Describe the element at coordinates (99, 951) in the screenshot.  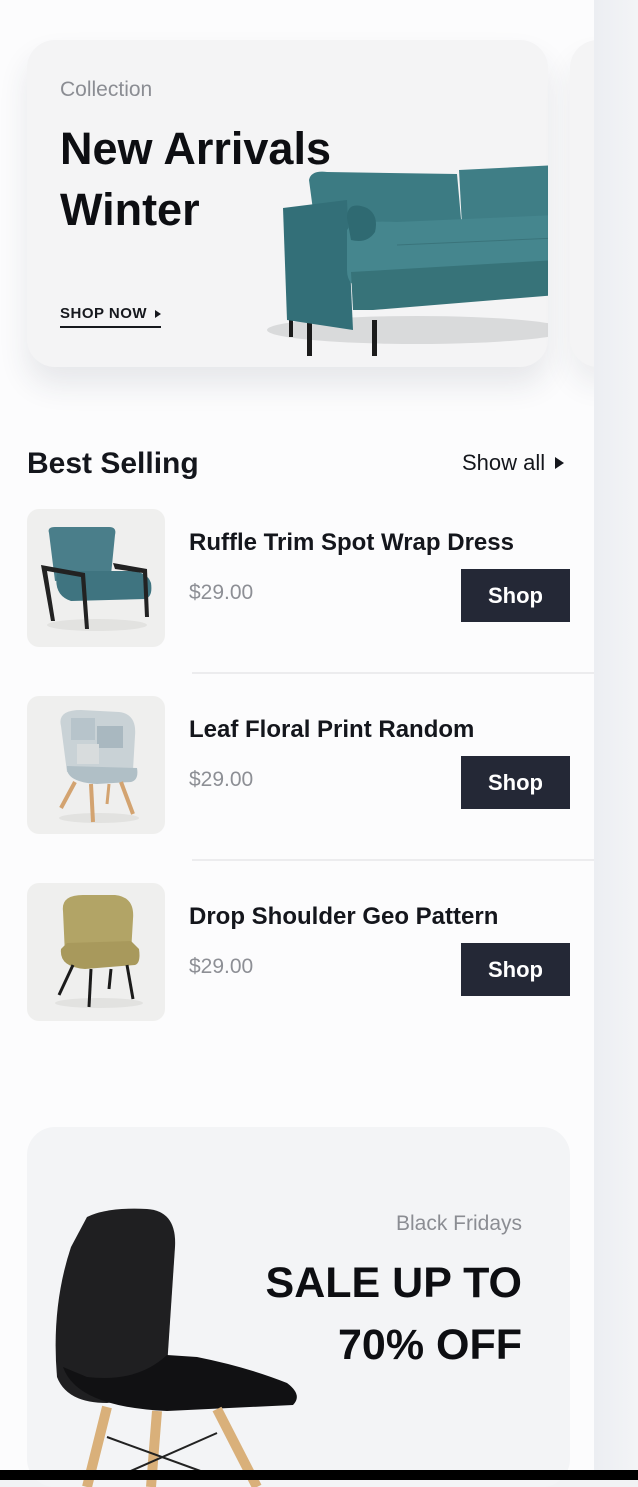
I see `olive-armchair-image` at that location.